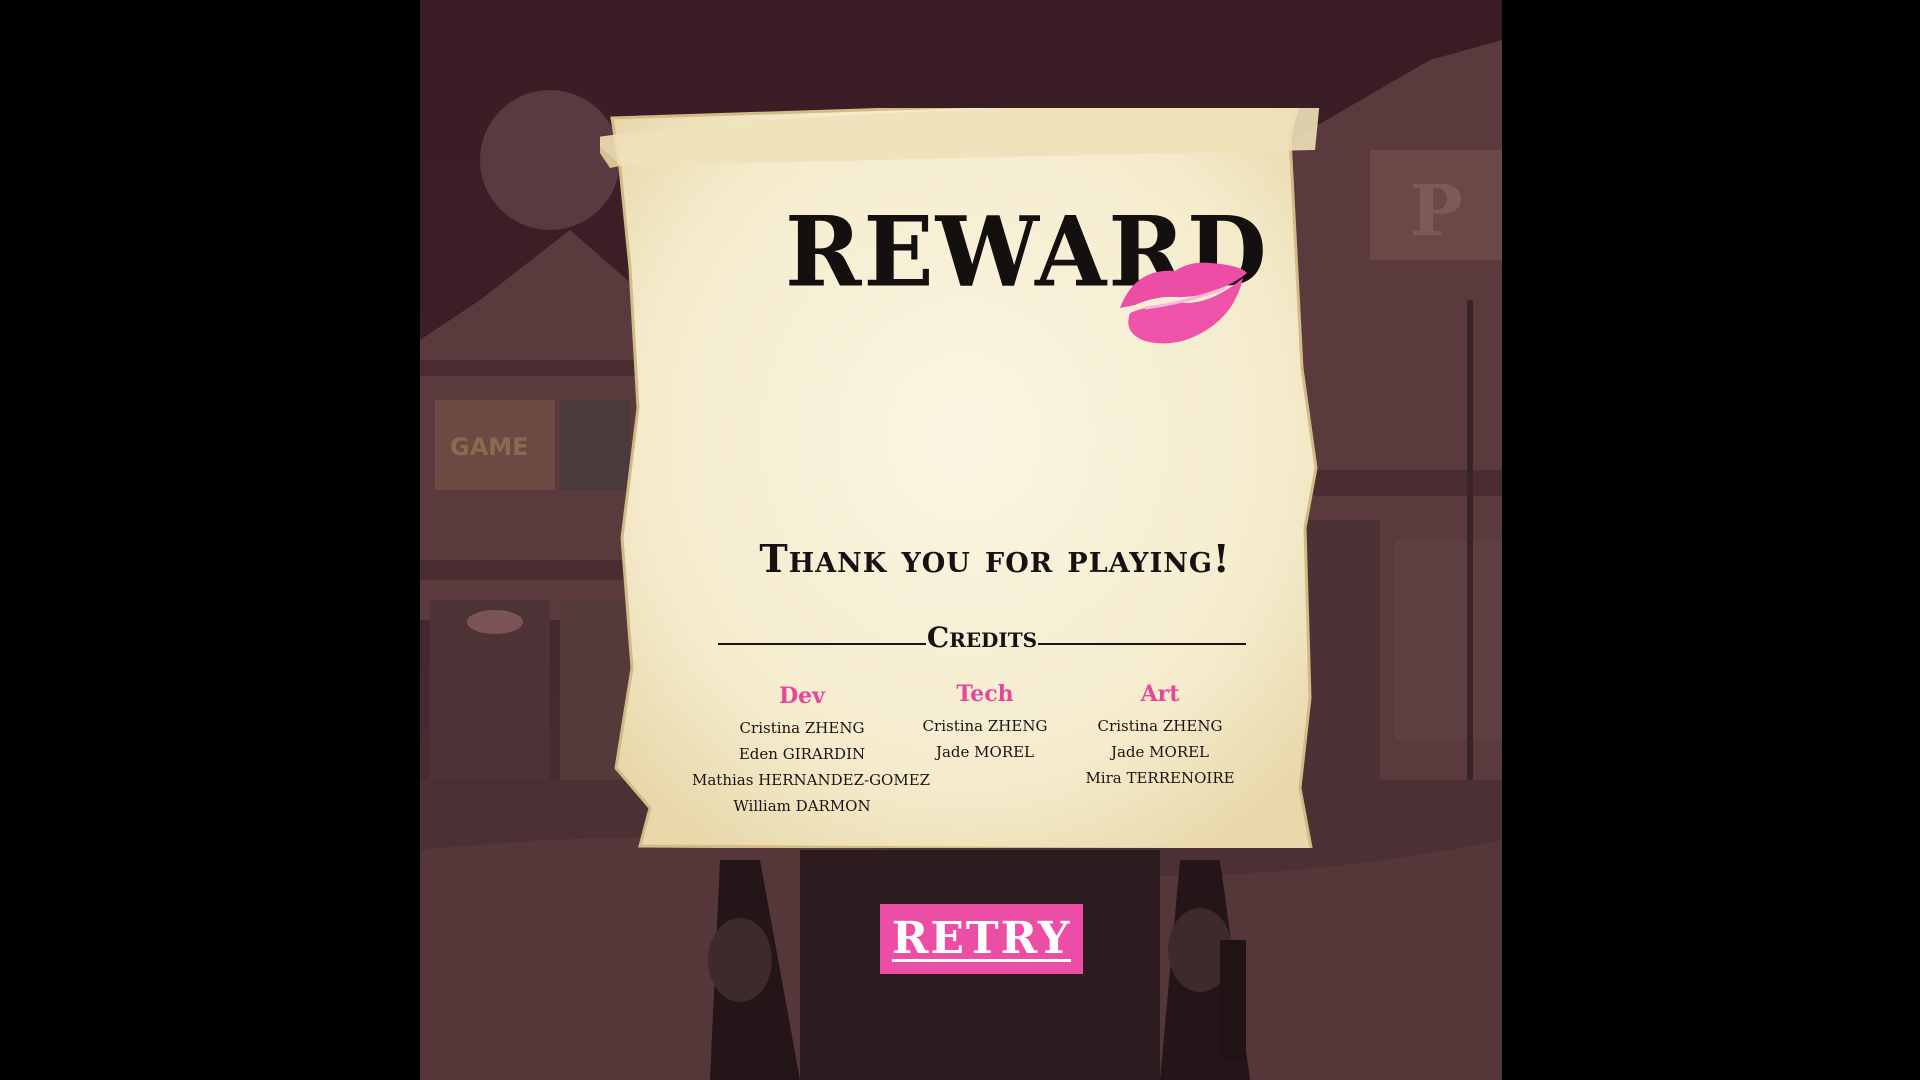 Image resolution: width=1920 pixels, height=1080 pixels. What do you see at coordinates (1183, 303) in the screenshot?
I see `lipstick-kiss-icon` at bounding box center [1183, 303].